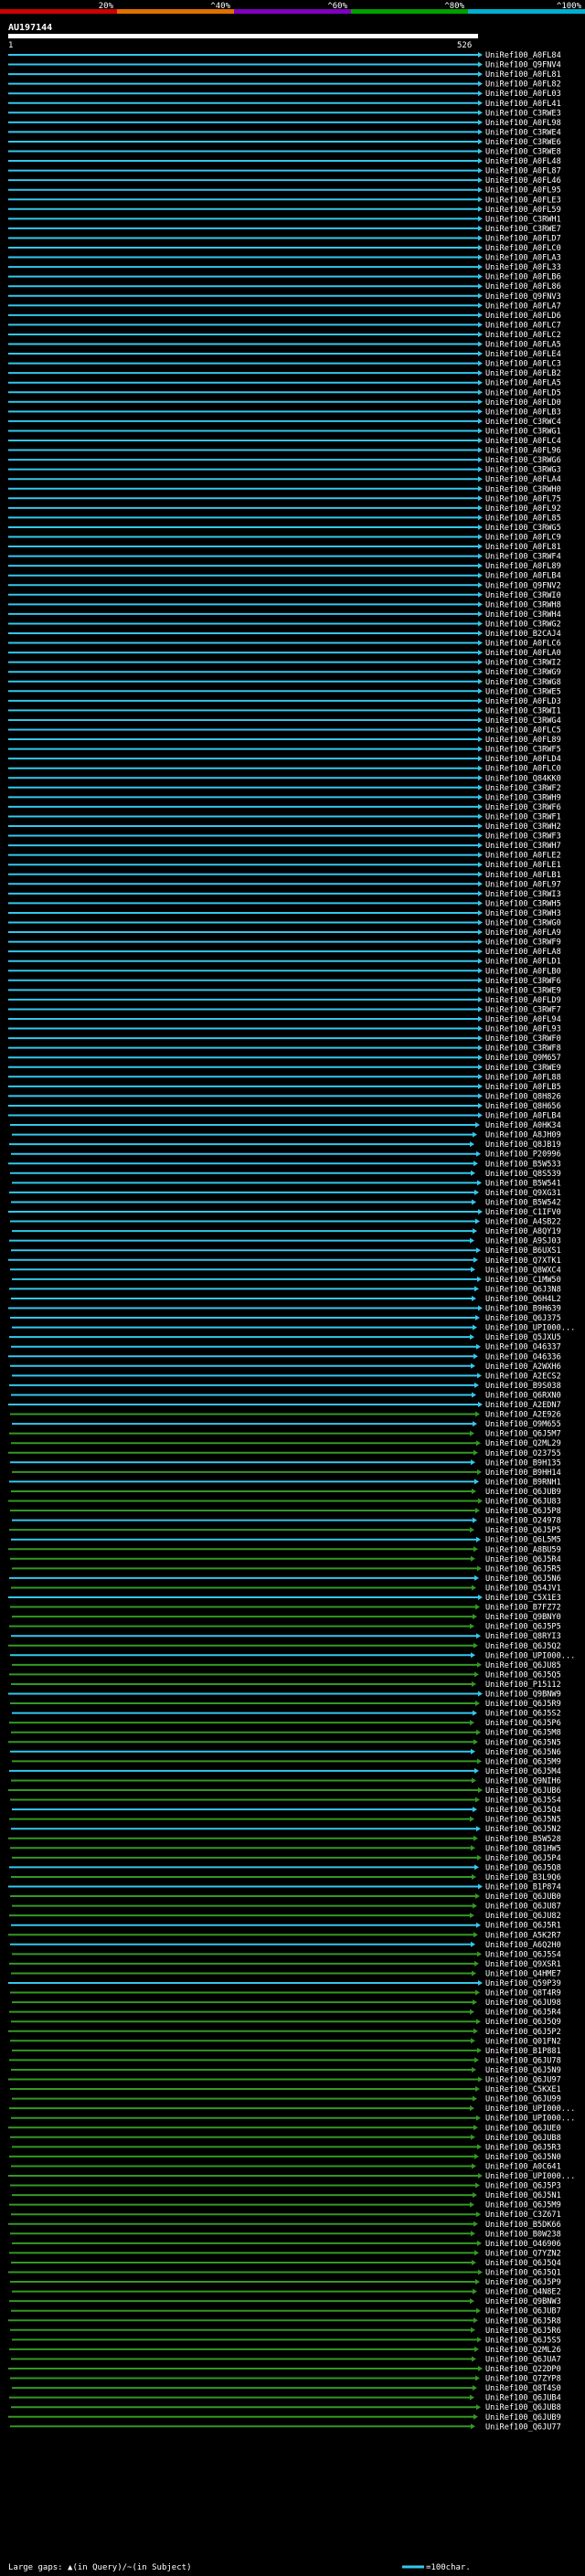 This screenshot has height=2576, width=585. What do you see at coordinates (285, 1752) in the screenshot?
I see `hit-row: UniRef100_Q6J5N6` at bounding box center [285, 1752].